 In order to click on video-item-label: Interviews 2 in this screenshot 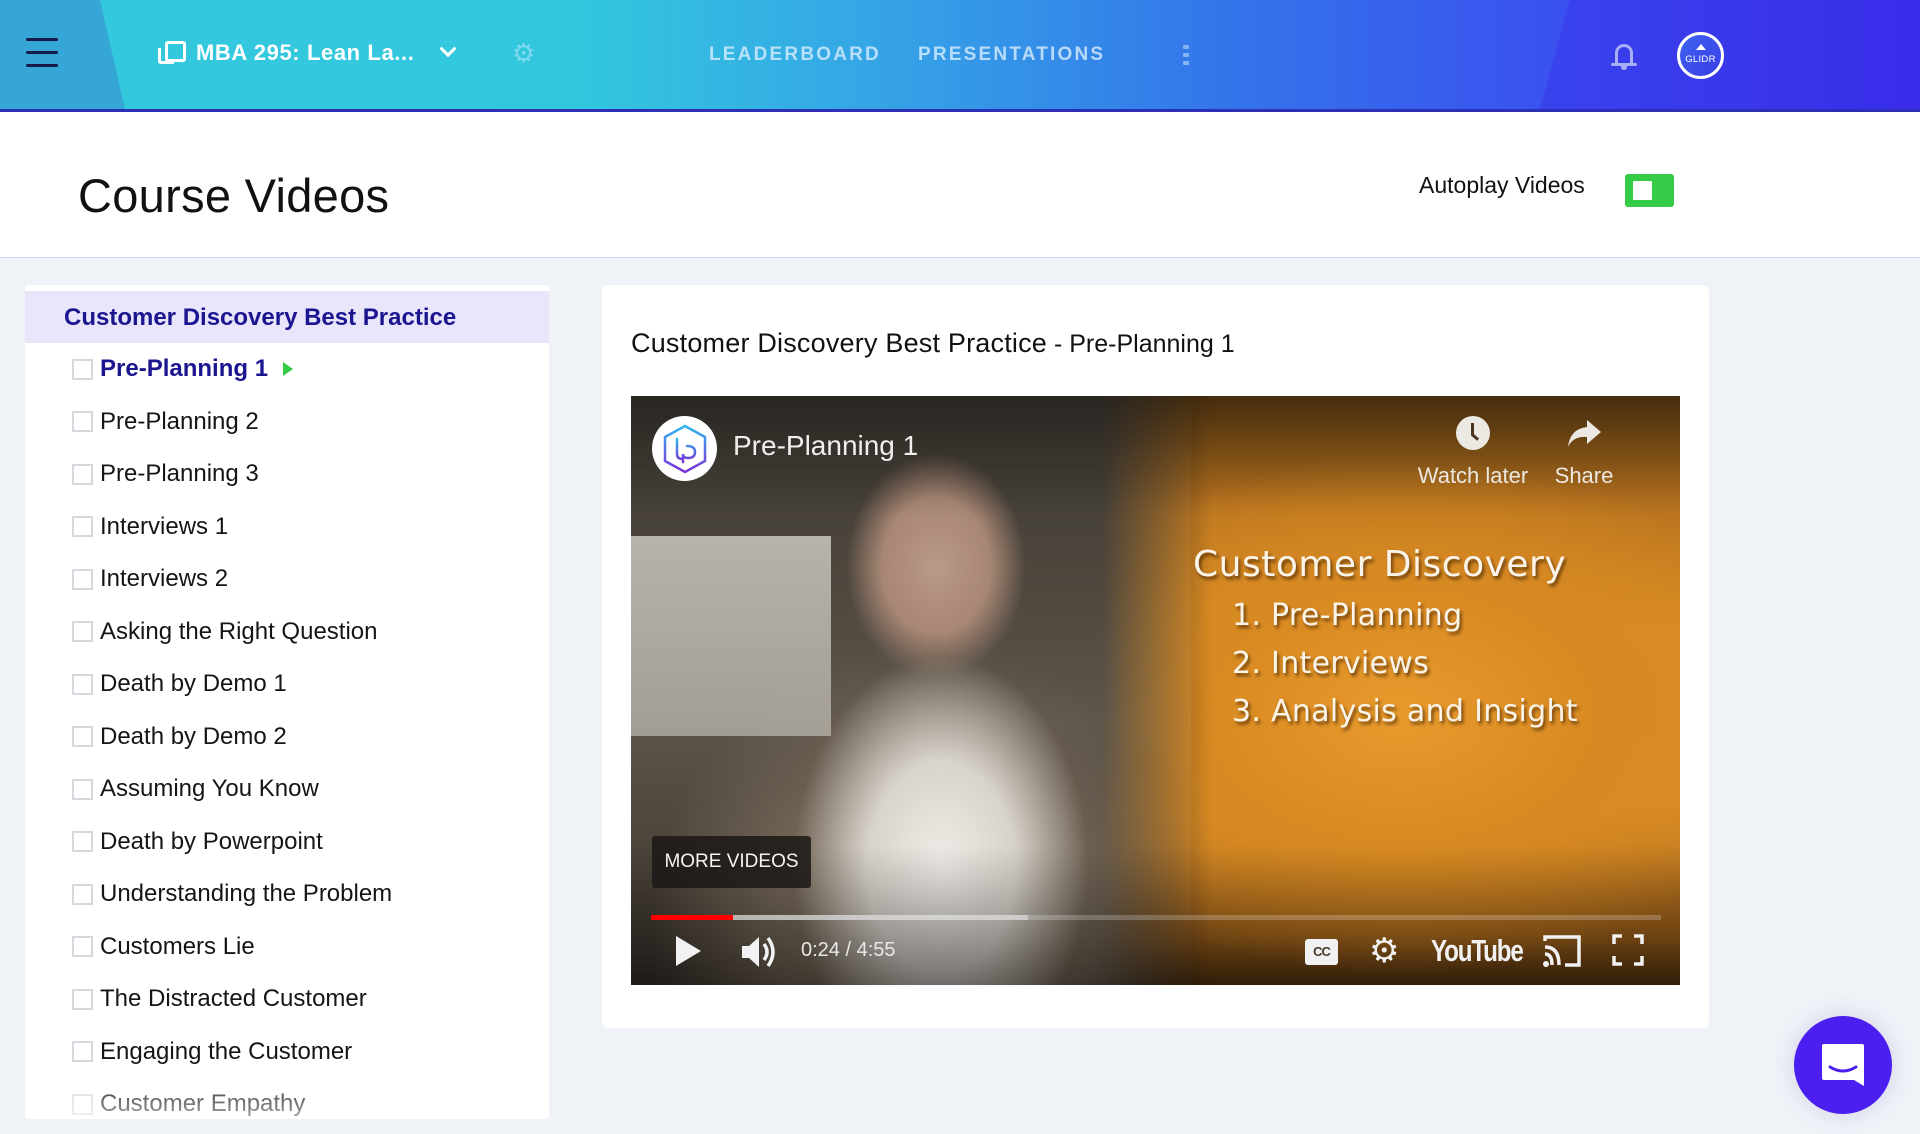, I will do `click(164, 579)`.